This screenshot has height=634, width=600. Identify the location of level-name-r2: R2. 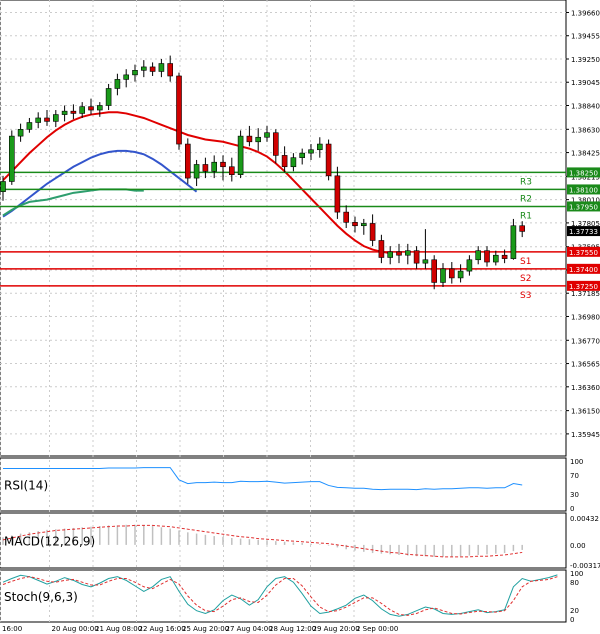
(526, 199).